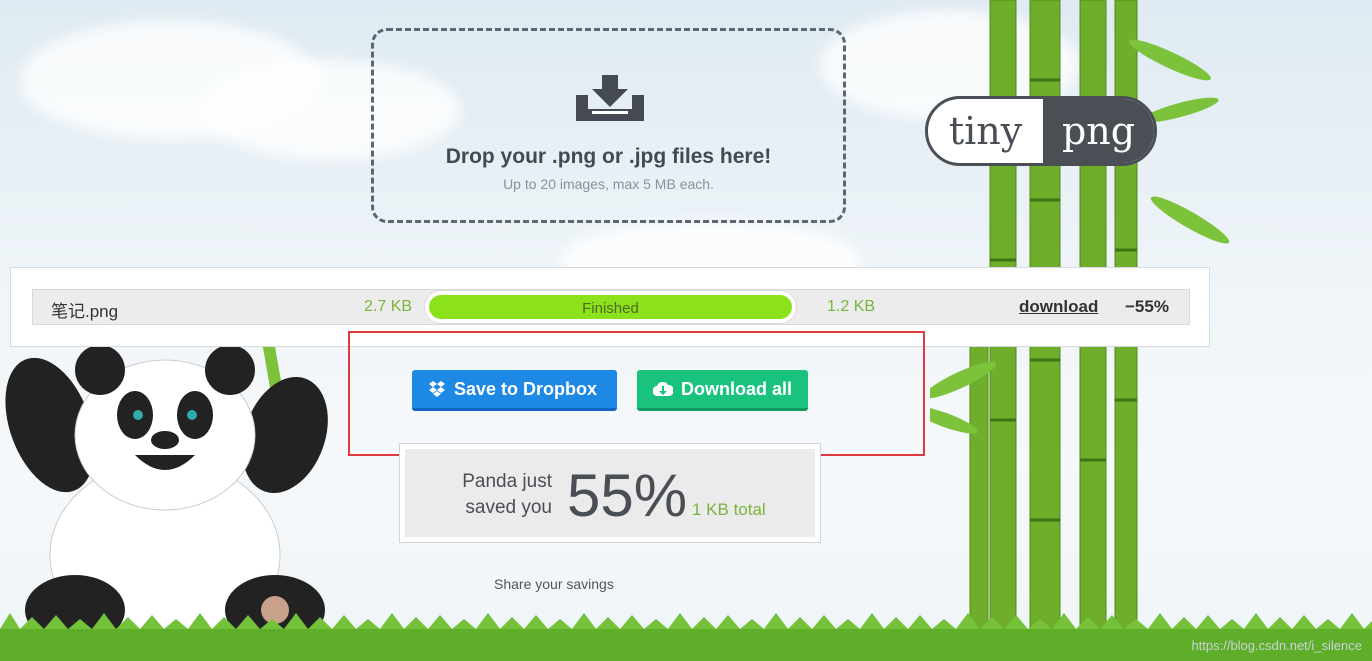 This screenshot has width=1372, height=661. What do you see at coordinates (686, 637) in the screenshot?
I see `grass-strip` at bounding box center [686, 637].